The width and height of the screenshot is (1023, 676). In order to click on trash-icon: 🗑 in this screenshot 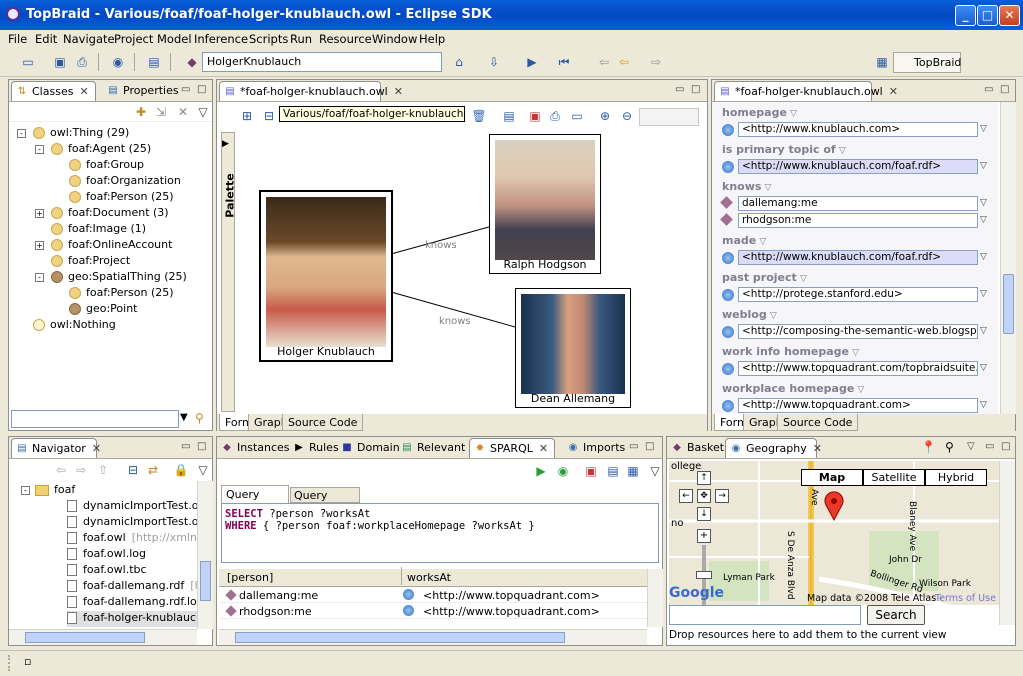, I will do `click(479, 116)`.